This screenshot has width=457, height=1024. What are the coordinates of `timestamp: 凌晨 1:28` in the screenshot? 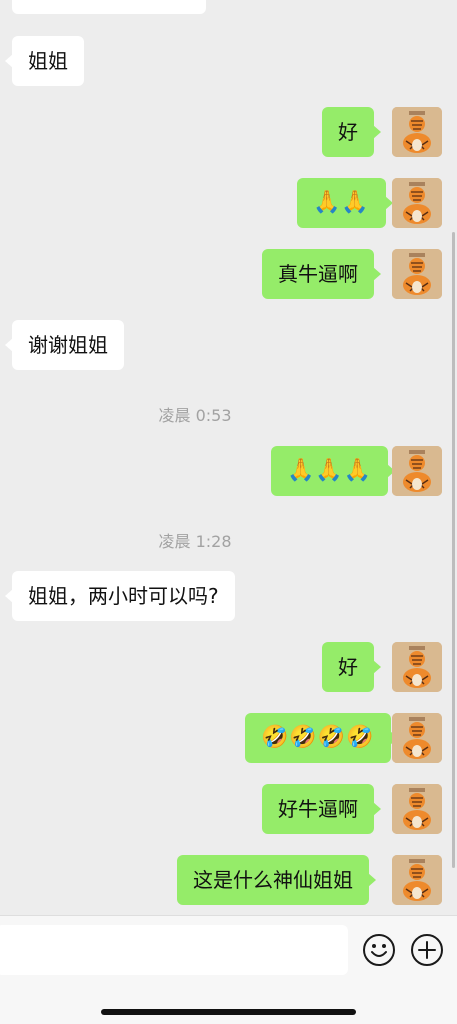 It's located at (195, 541).